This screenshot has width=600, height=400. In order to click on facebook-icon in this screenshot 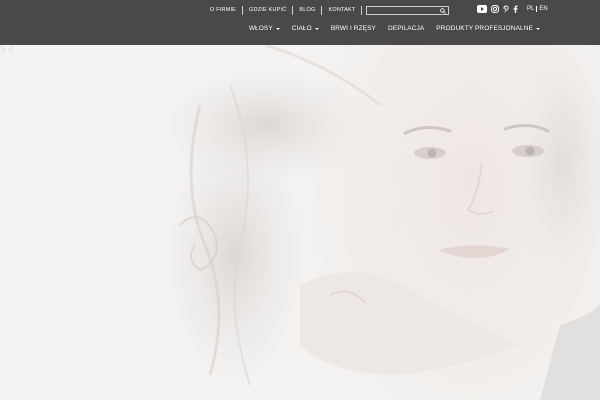, I will do `click(515, 9)`.